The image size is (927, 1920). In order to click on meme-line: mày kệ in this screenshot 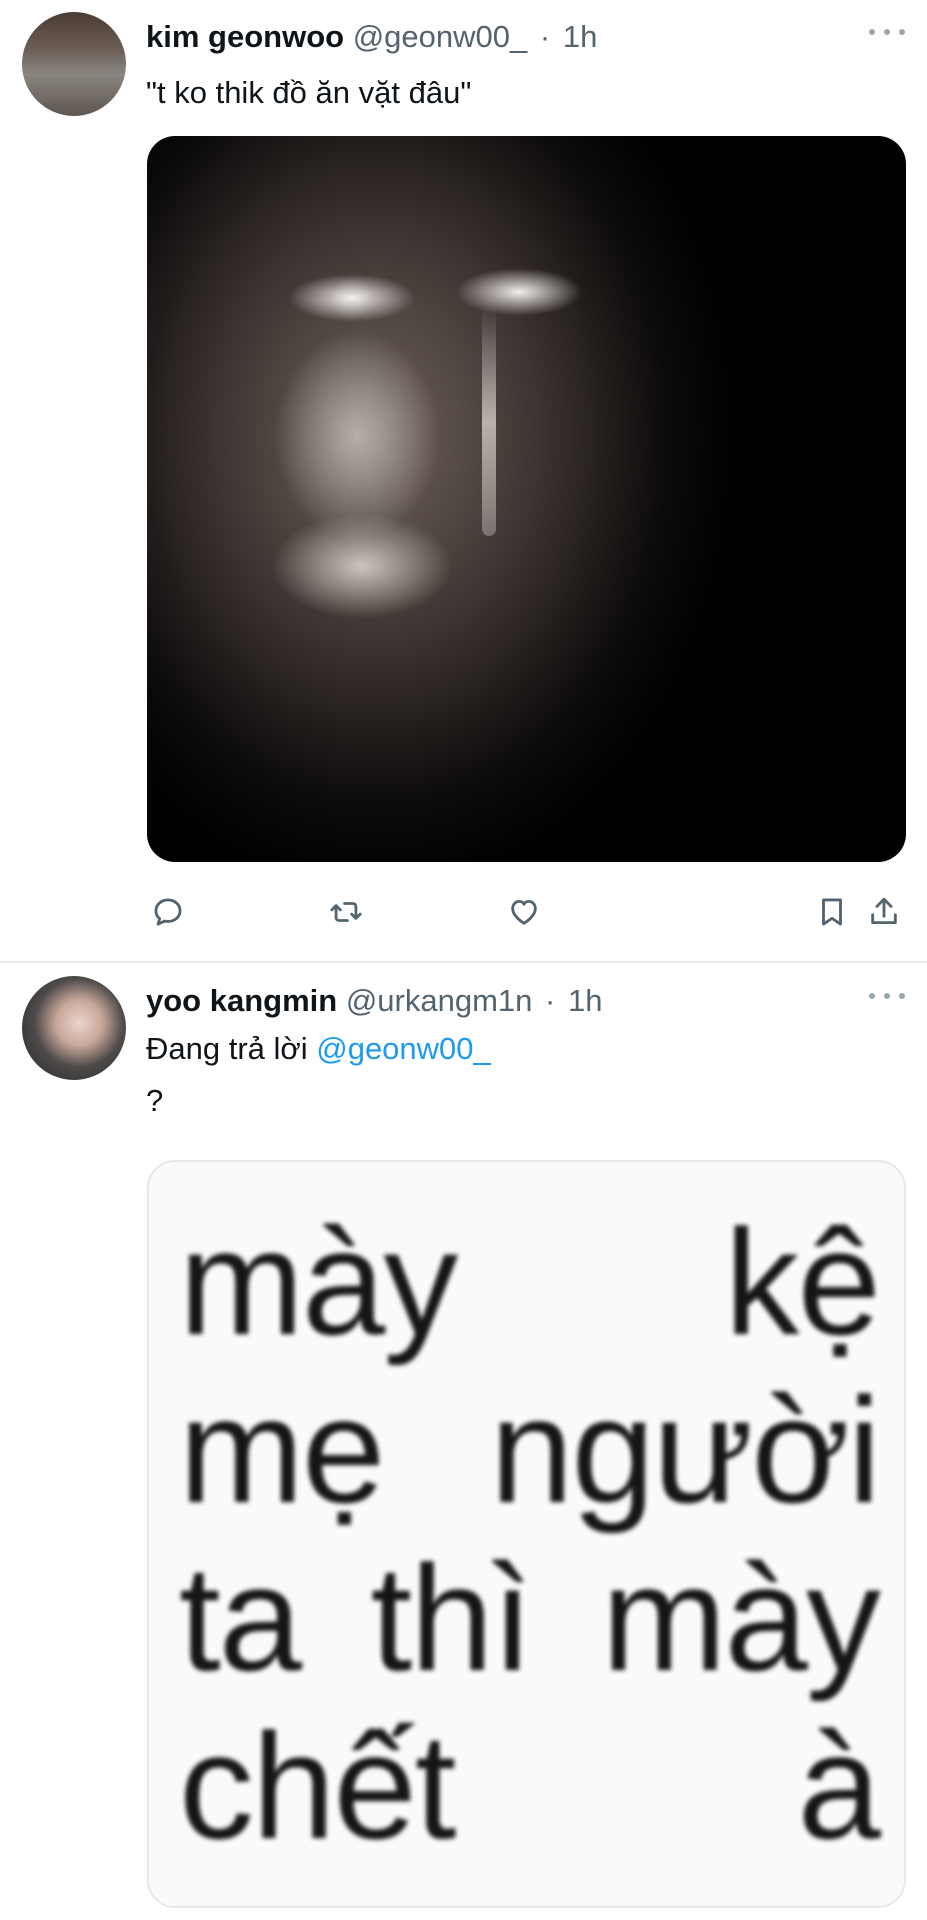, I will do `click(530, 1282)`.